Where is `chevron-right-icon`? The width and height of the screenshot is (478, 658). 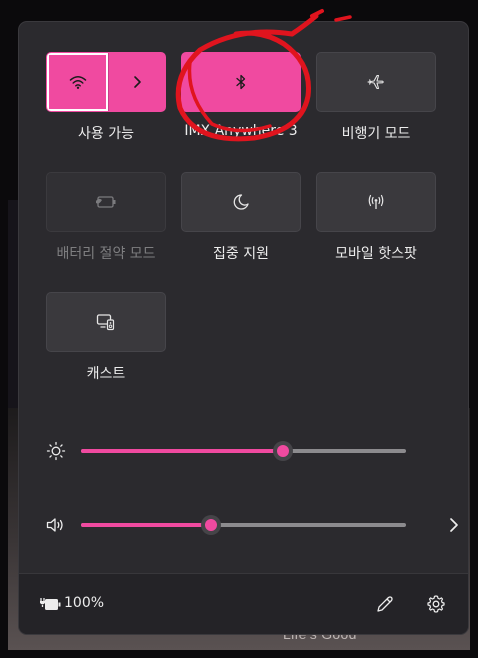
chevron-right-icon is located at coordinates (138, 82).